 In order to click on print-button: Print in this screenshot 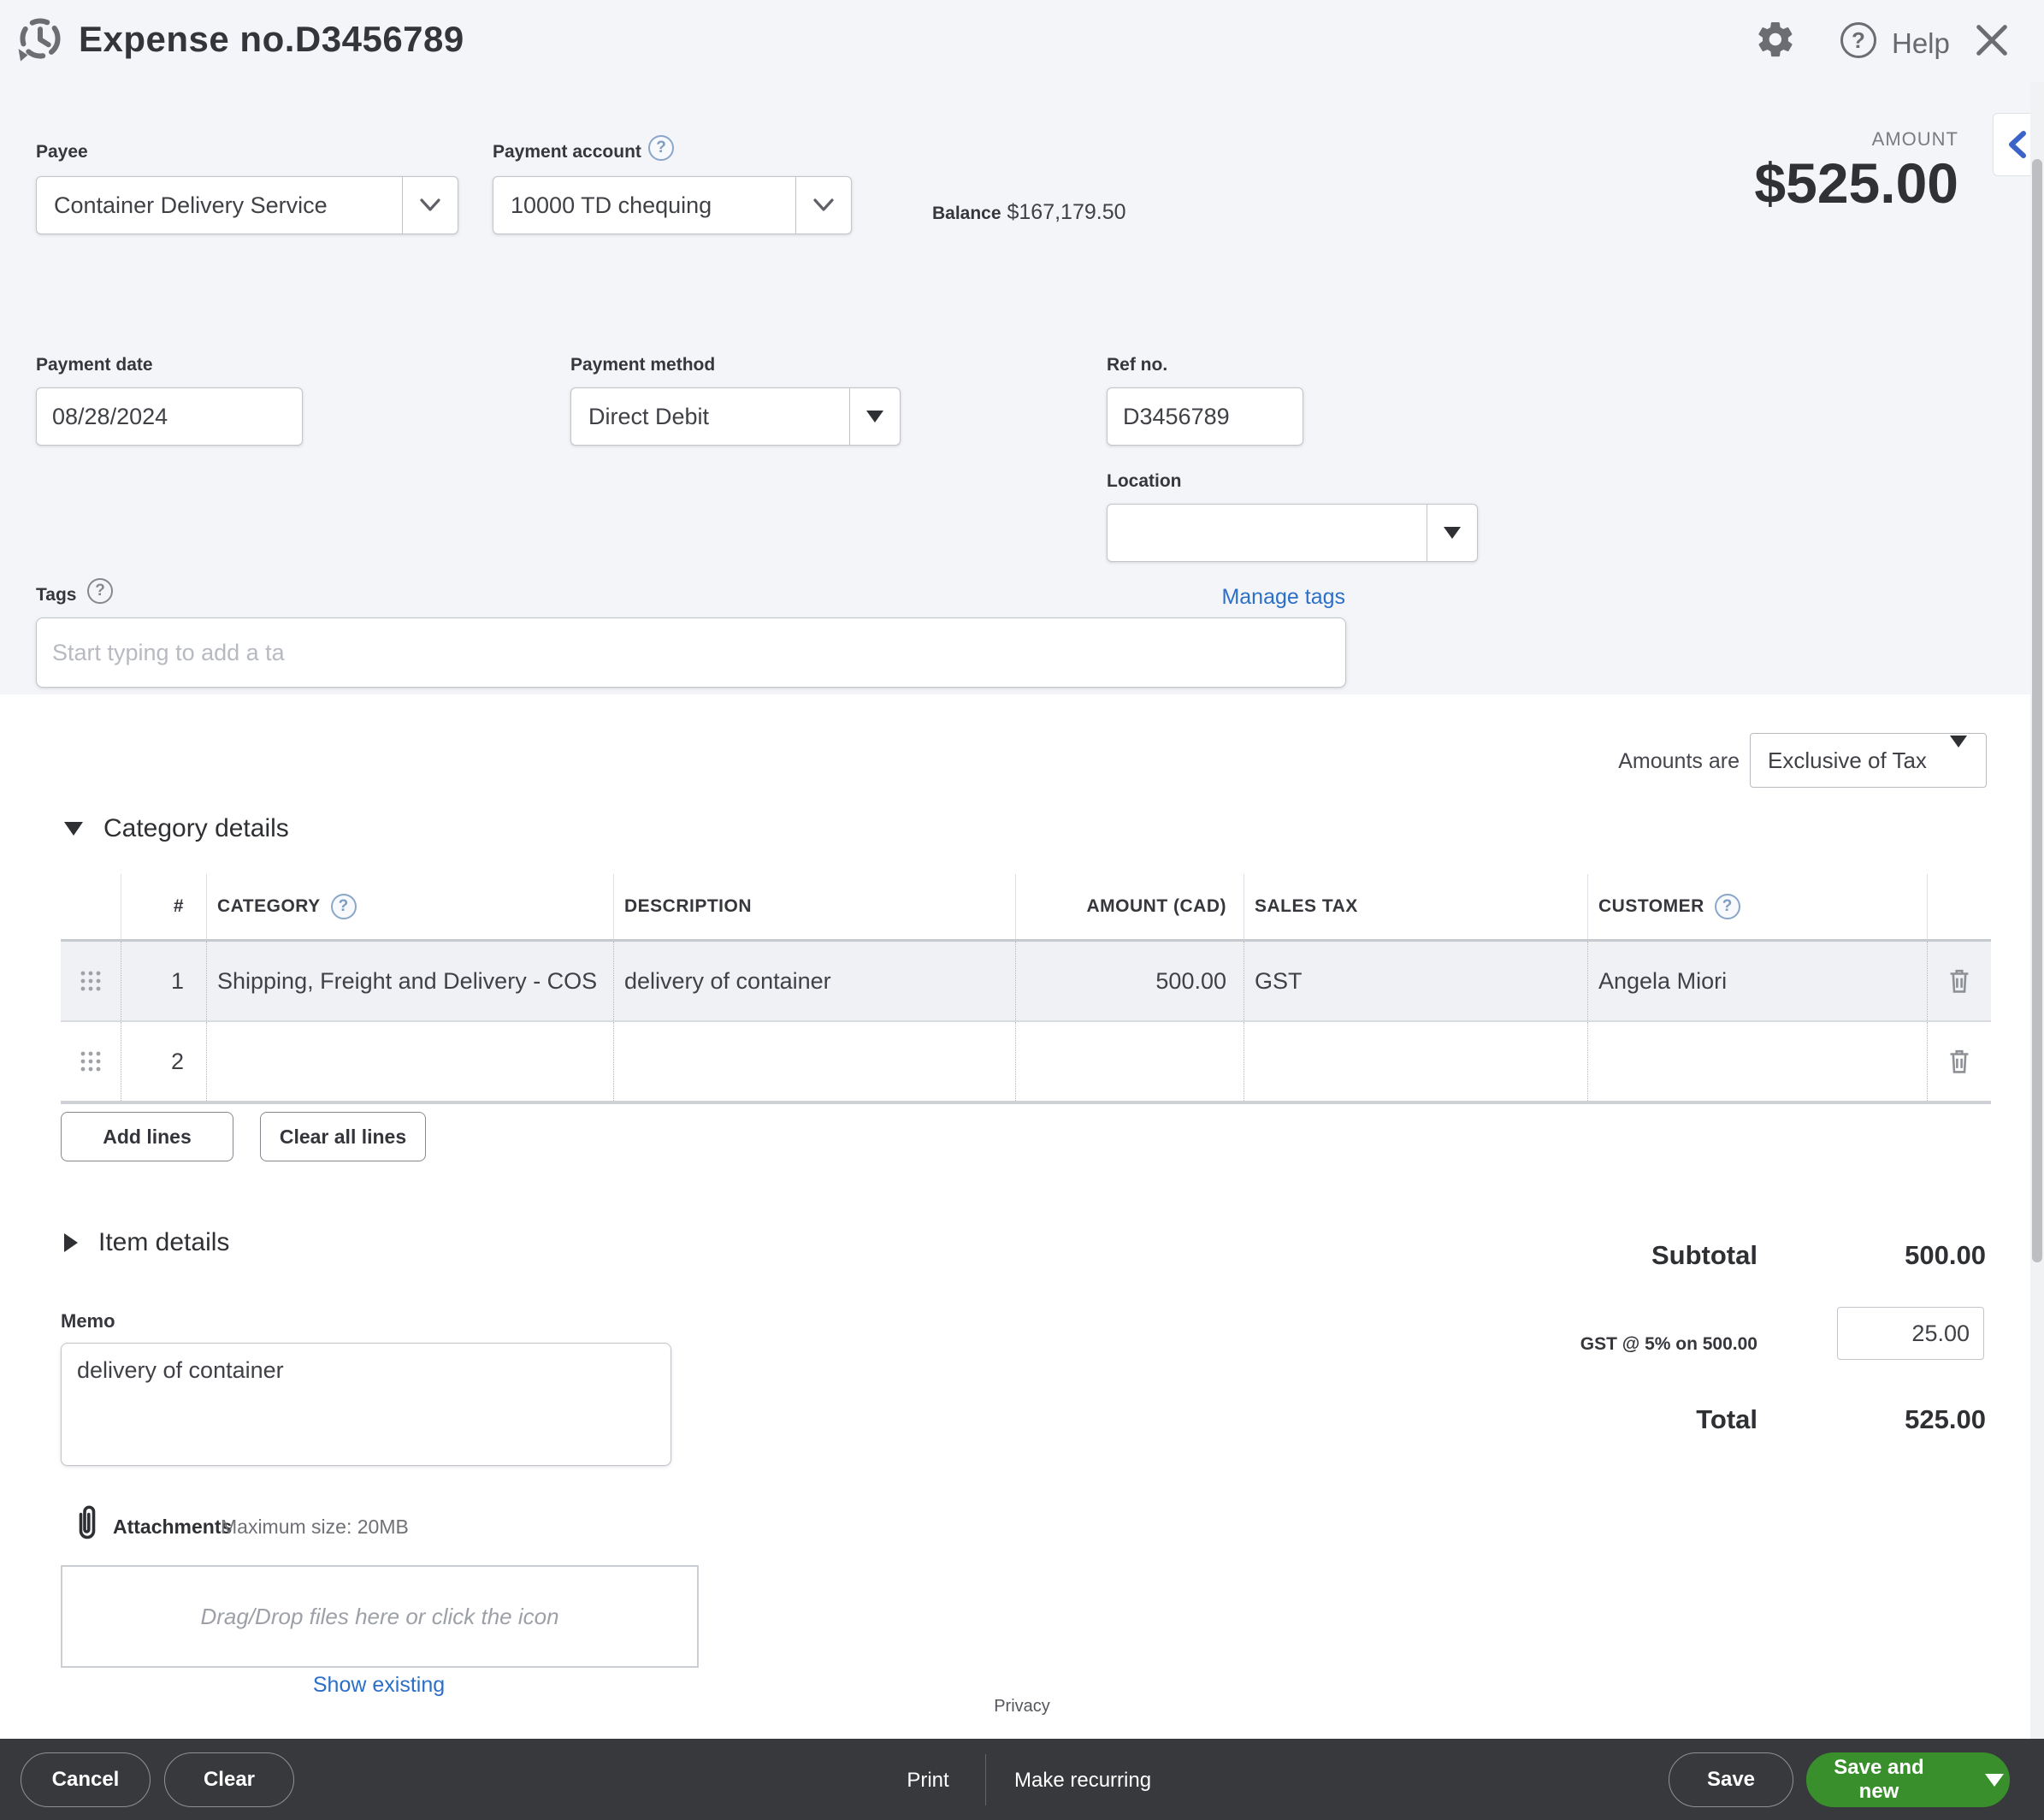, I will do `click(928, 1781)`.